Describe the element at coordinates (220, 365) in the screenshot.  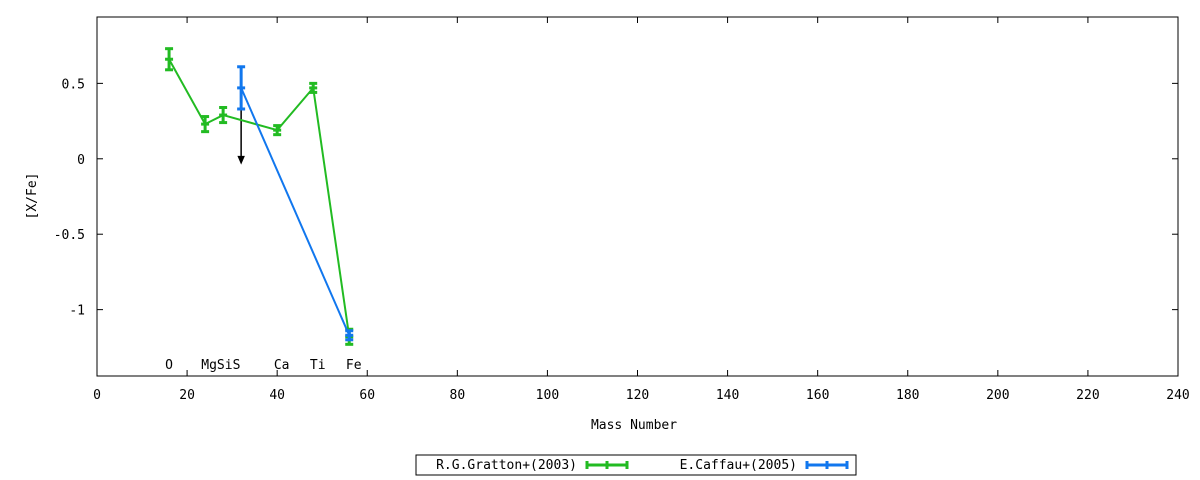
I see `element-label: MgSiS` at that location.